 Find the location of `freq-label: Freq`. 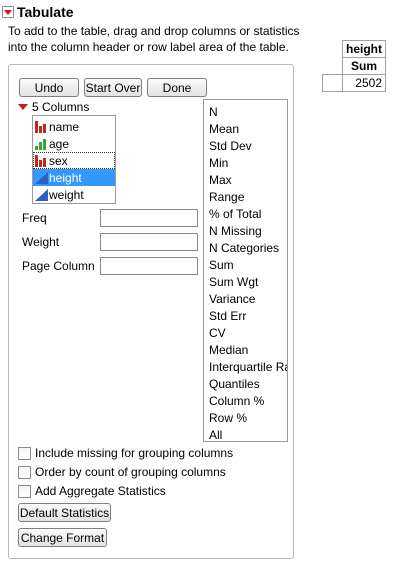

freq-label: Freq is located at coordinates (34, 218).